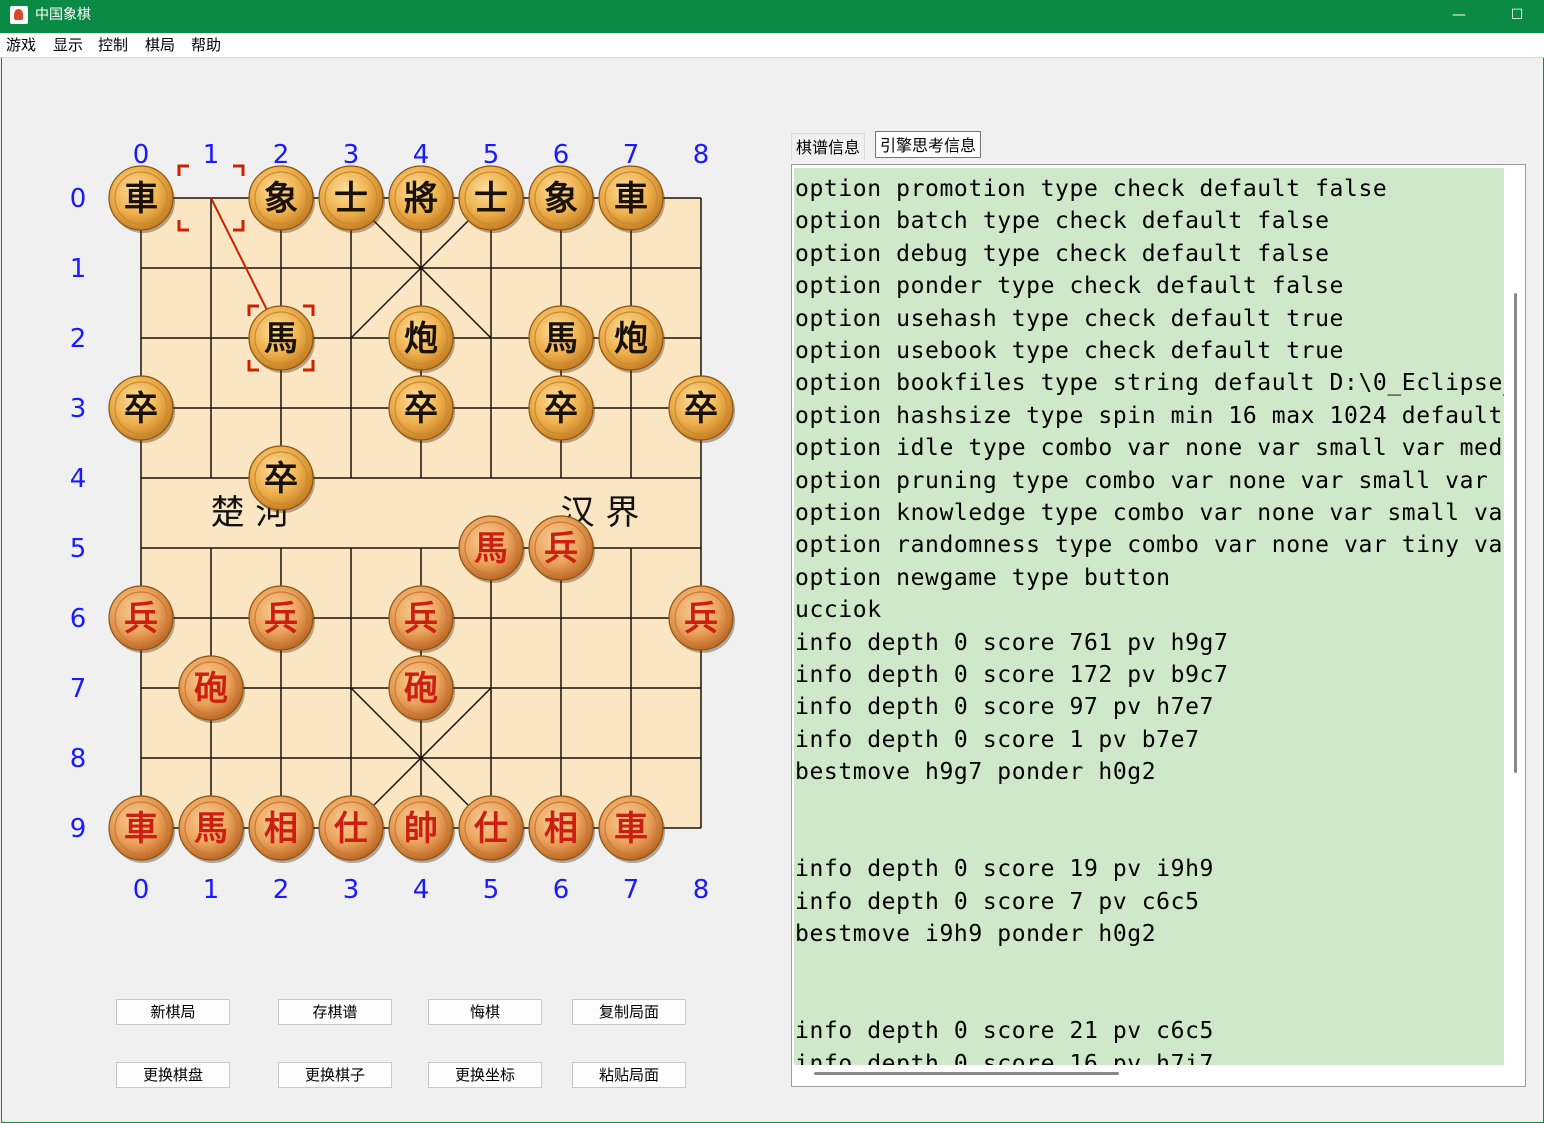 Image resolution: width=1544 pixels, height=1123 pixels. What do you see at coordinates (629, 1012) in the screenshot?
I see `copy-position-button: 复制局面` at bounding box center [629, 1012].